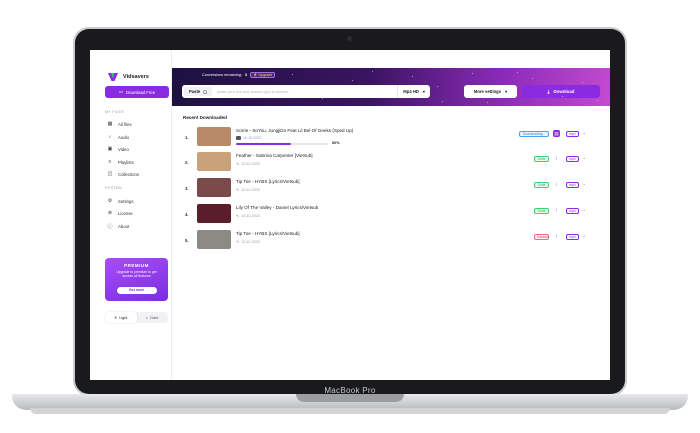  I want to click on download-free-button: ▭ Download Free, so click(137, 92).